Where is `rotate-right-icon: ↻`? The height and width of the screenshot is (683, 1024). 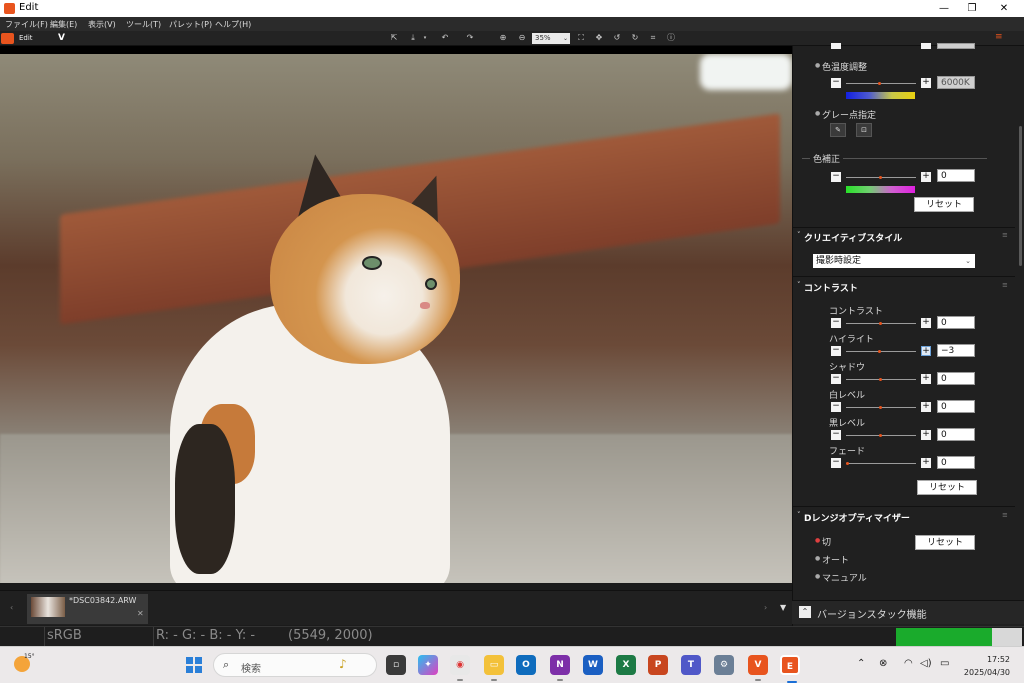
rotate-right-icon: ↻ is located at coordinates (635, 38).